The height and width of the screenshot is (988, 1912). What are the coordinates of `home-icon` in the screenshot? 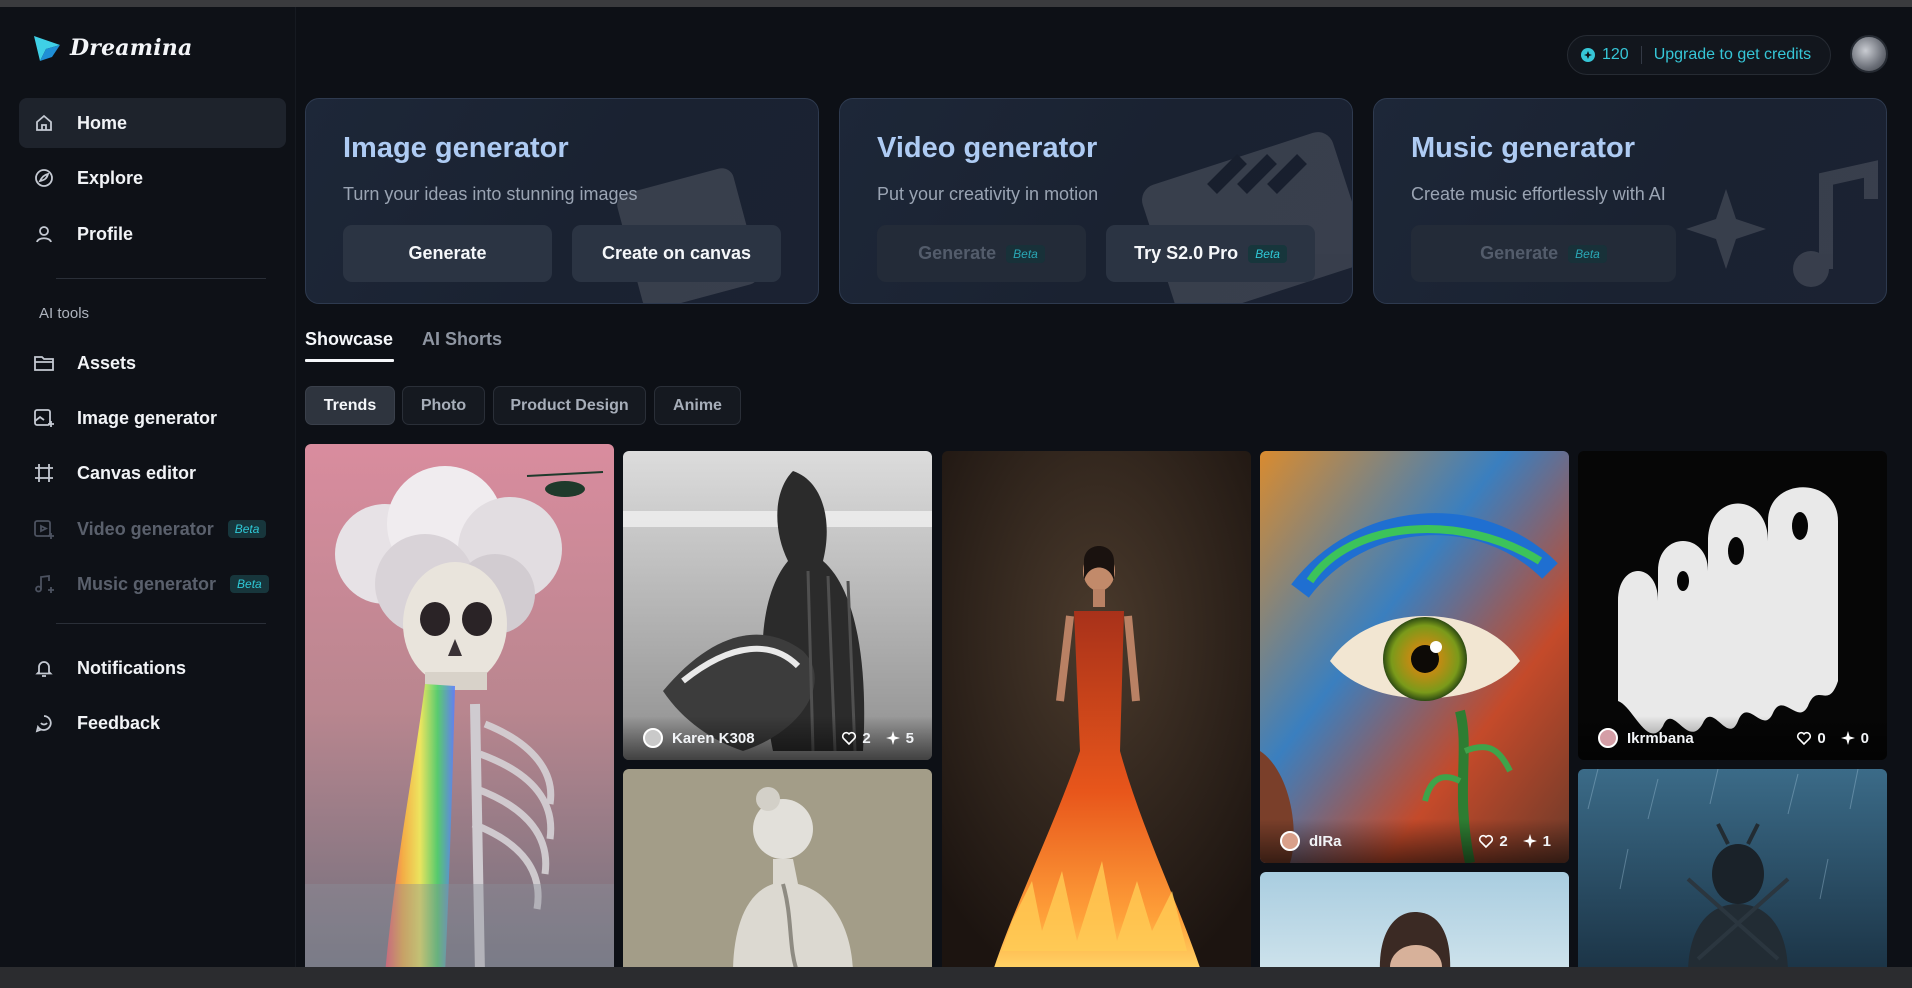 It's located at (44, 123).